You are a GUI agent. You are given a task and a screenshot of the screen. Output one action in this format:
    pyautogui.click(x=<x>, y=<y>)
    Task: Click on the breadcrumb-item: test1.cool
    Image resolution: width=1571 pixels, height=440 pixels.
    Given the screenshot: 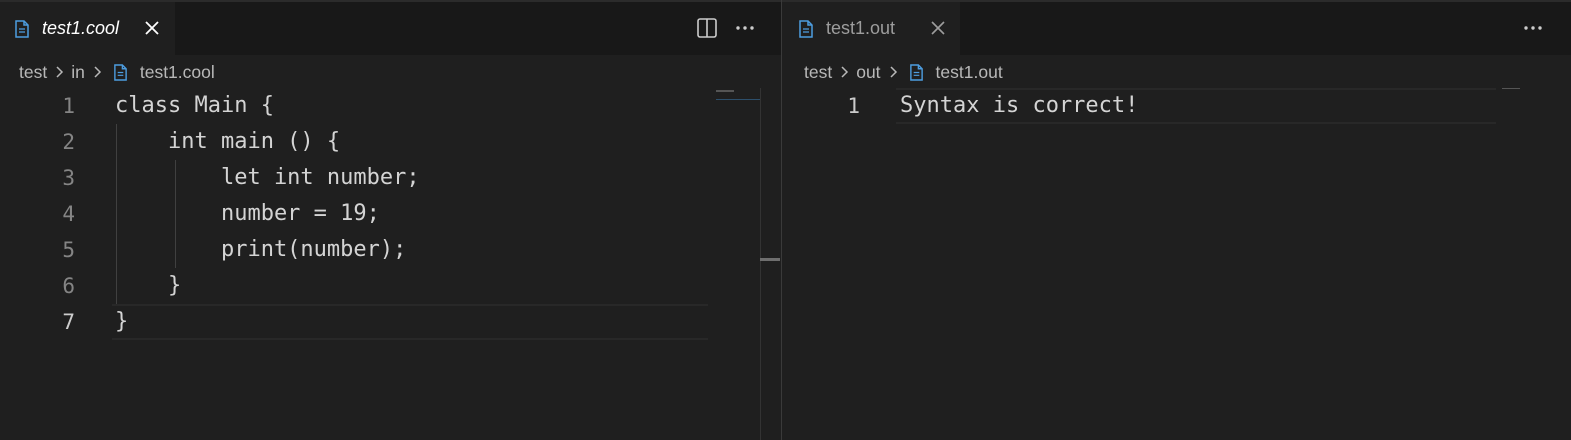 What is the action you would take?
    pyautogui.click(x=177, y=72)
    